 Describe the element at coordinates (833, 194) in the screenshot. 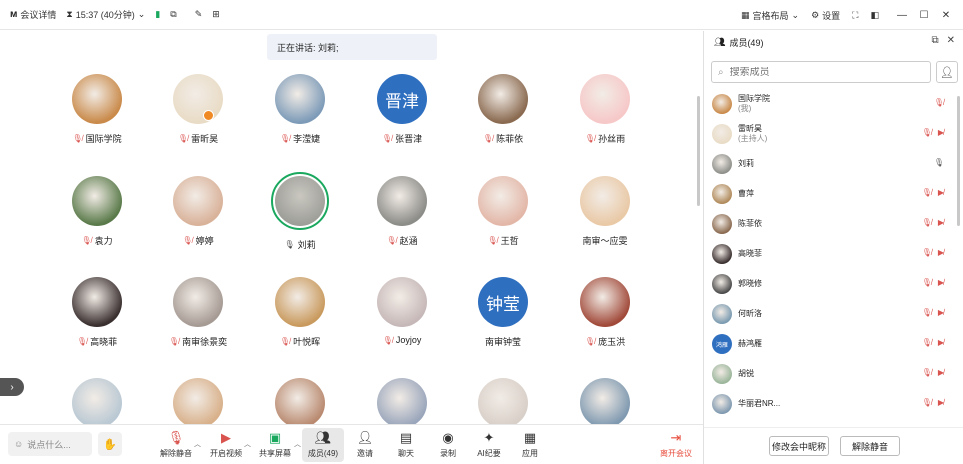

I see `member-row: 曹萍 🎙︎̸ ▶︎̸` at that location.